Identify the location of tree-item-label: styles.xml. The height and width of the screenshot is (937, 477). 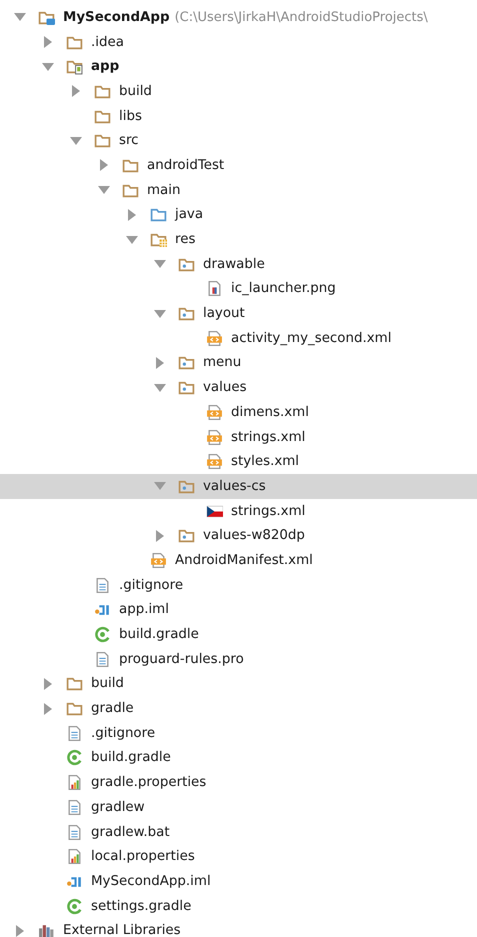
(265, 462).